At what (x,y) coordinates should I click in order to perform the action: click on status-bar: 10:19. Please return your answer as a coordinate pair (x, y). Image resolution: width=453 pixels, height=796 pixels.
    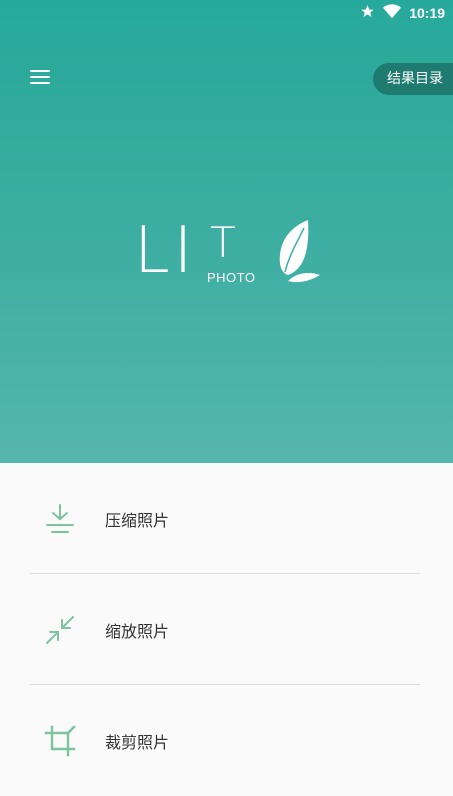
    Looking at the image, I should click on (406, 13).